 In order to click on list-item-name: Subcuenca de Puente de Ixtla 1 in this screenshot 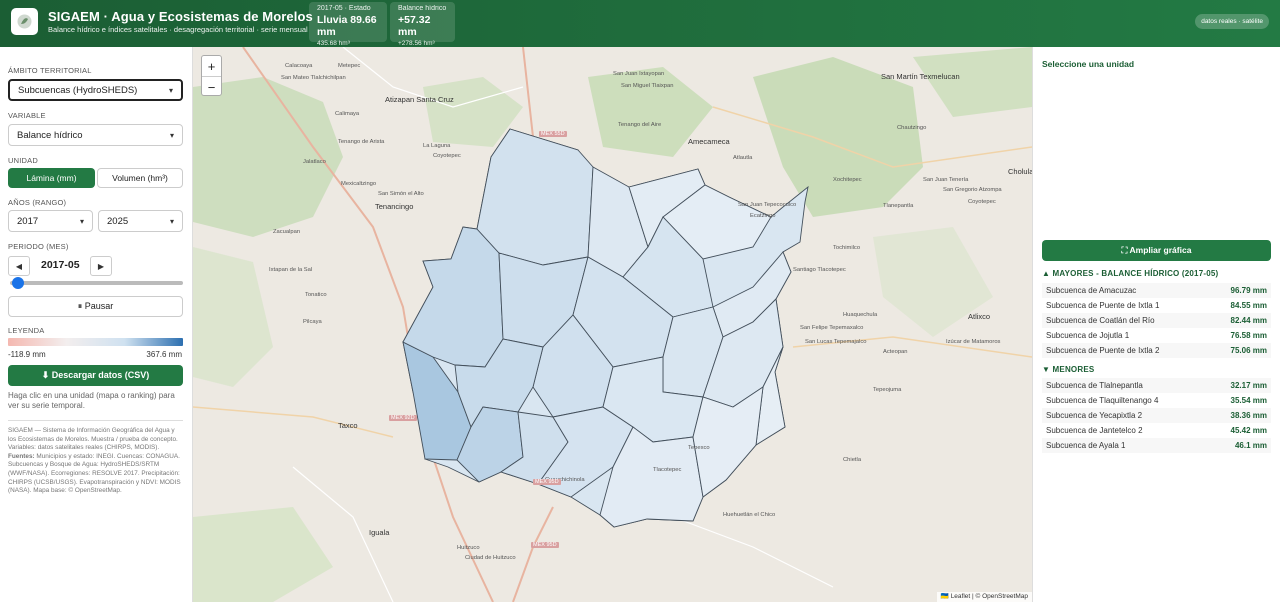, I will do `click(1103, 305)`.